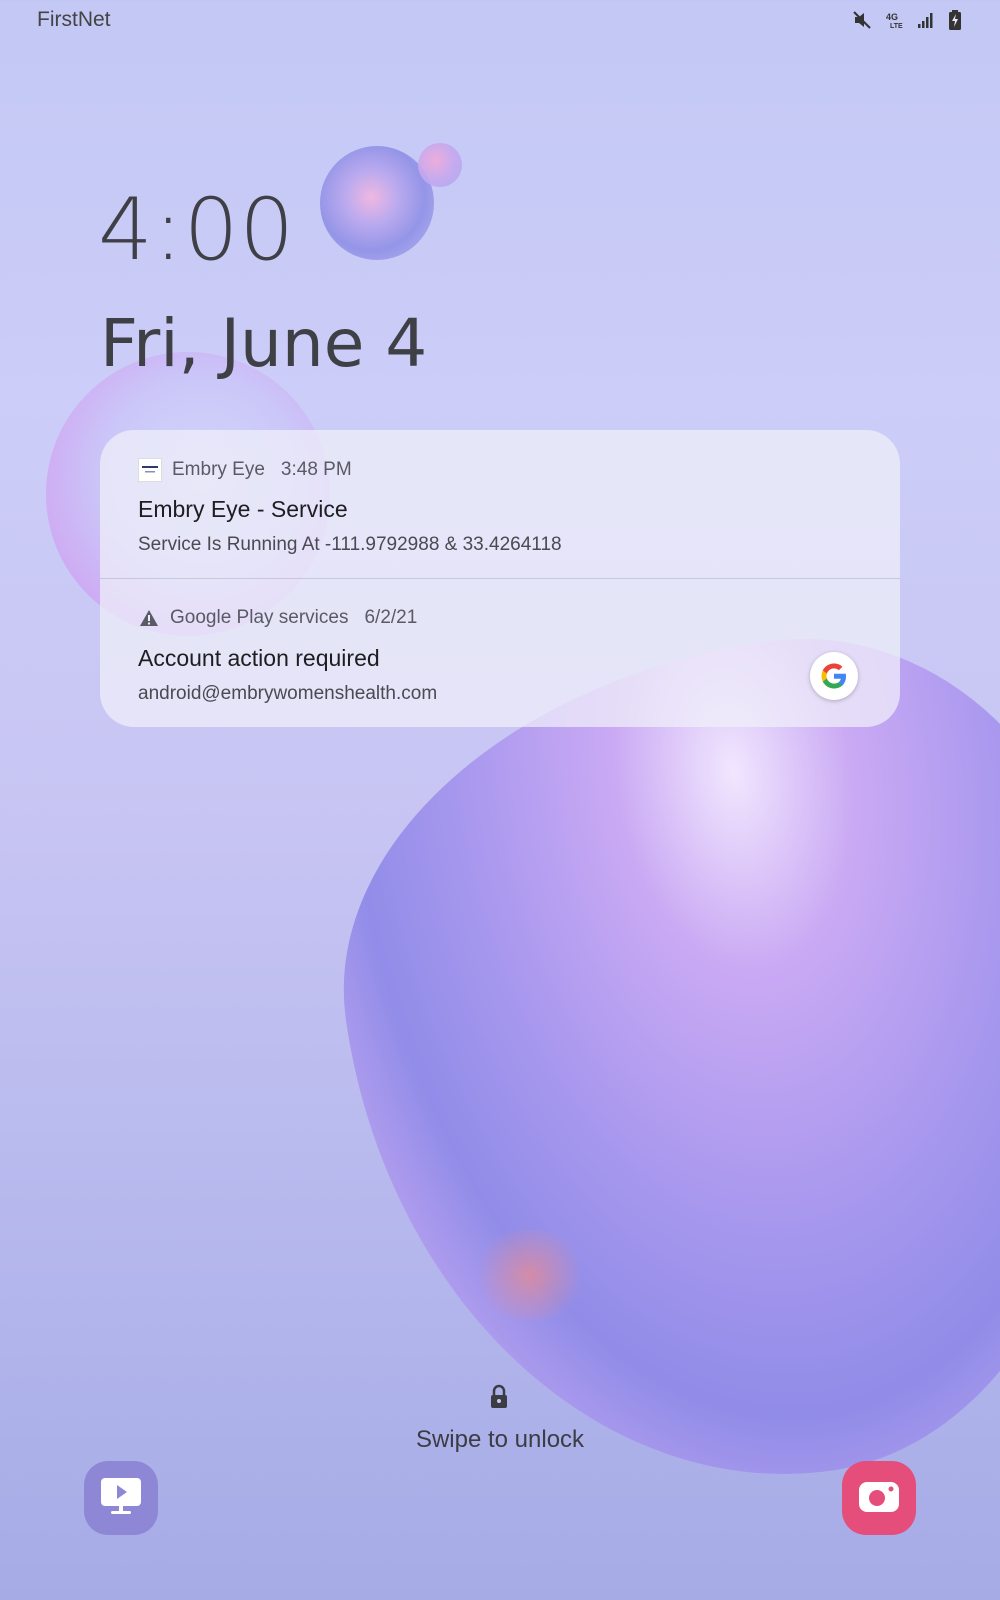 The image size is (1000, 1600). What do you see at coordinates (259, 658) in the screenshot?
I see `notification-title: Account action required` at bounding box center [259, 658].